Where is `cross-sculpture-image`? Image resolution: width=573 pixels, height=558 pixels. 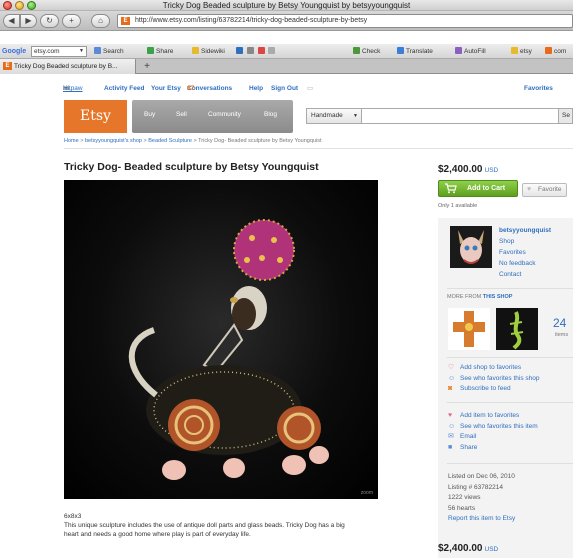 cross-sculpture-image is located at coordinates (469, 329).